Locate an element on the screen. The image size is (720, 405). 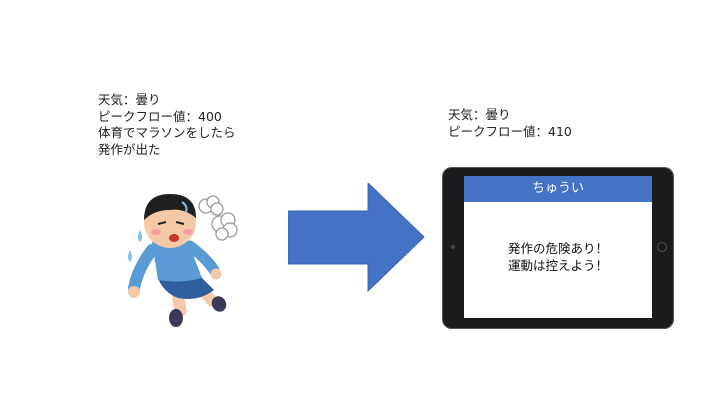
tablet-device: ちゅうい 発作の危険あり！ 運動は控えよう！ is located at coordinates (558, 248).